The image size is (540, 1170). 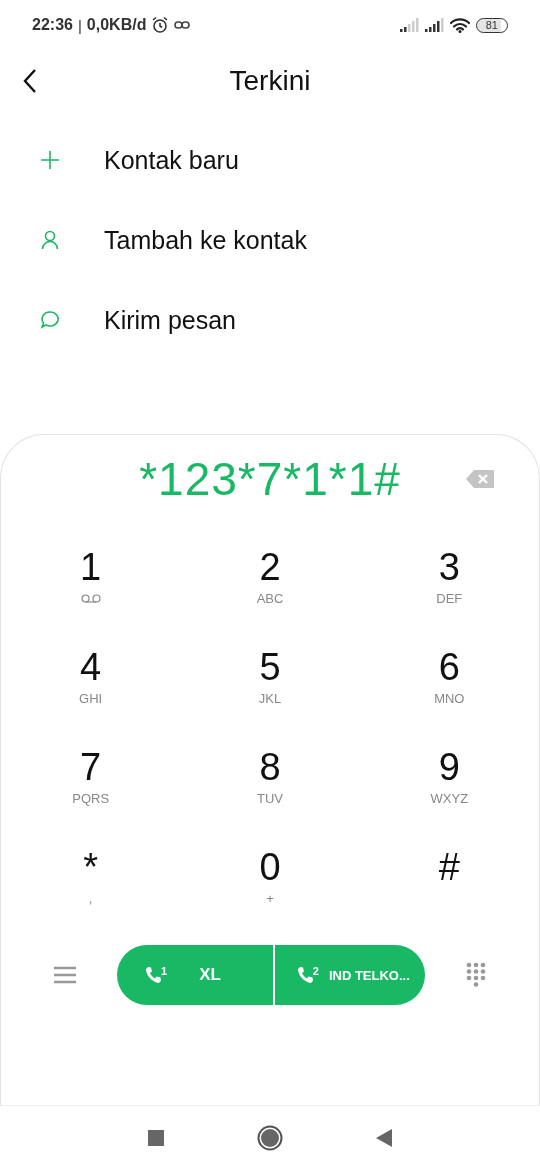 I want to click on menu-icon, so click(x=65, y=975).